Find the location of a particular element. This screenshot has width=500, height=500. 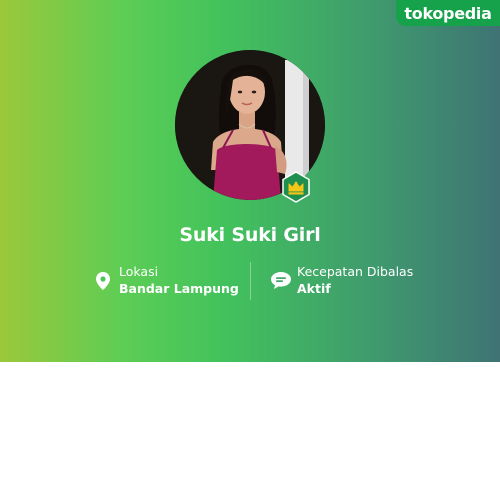

location-value: Bandar Lampung is located at coordinates (179, 288).